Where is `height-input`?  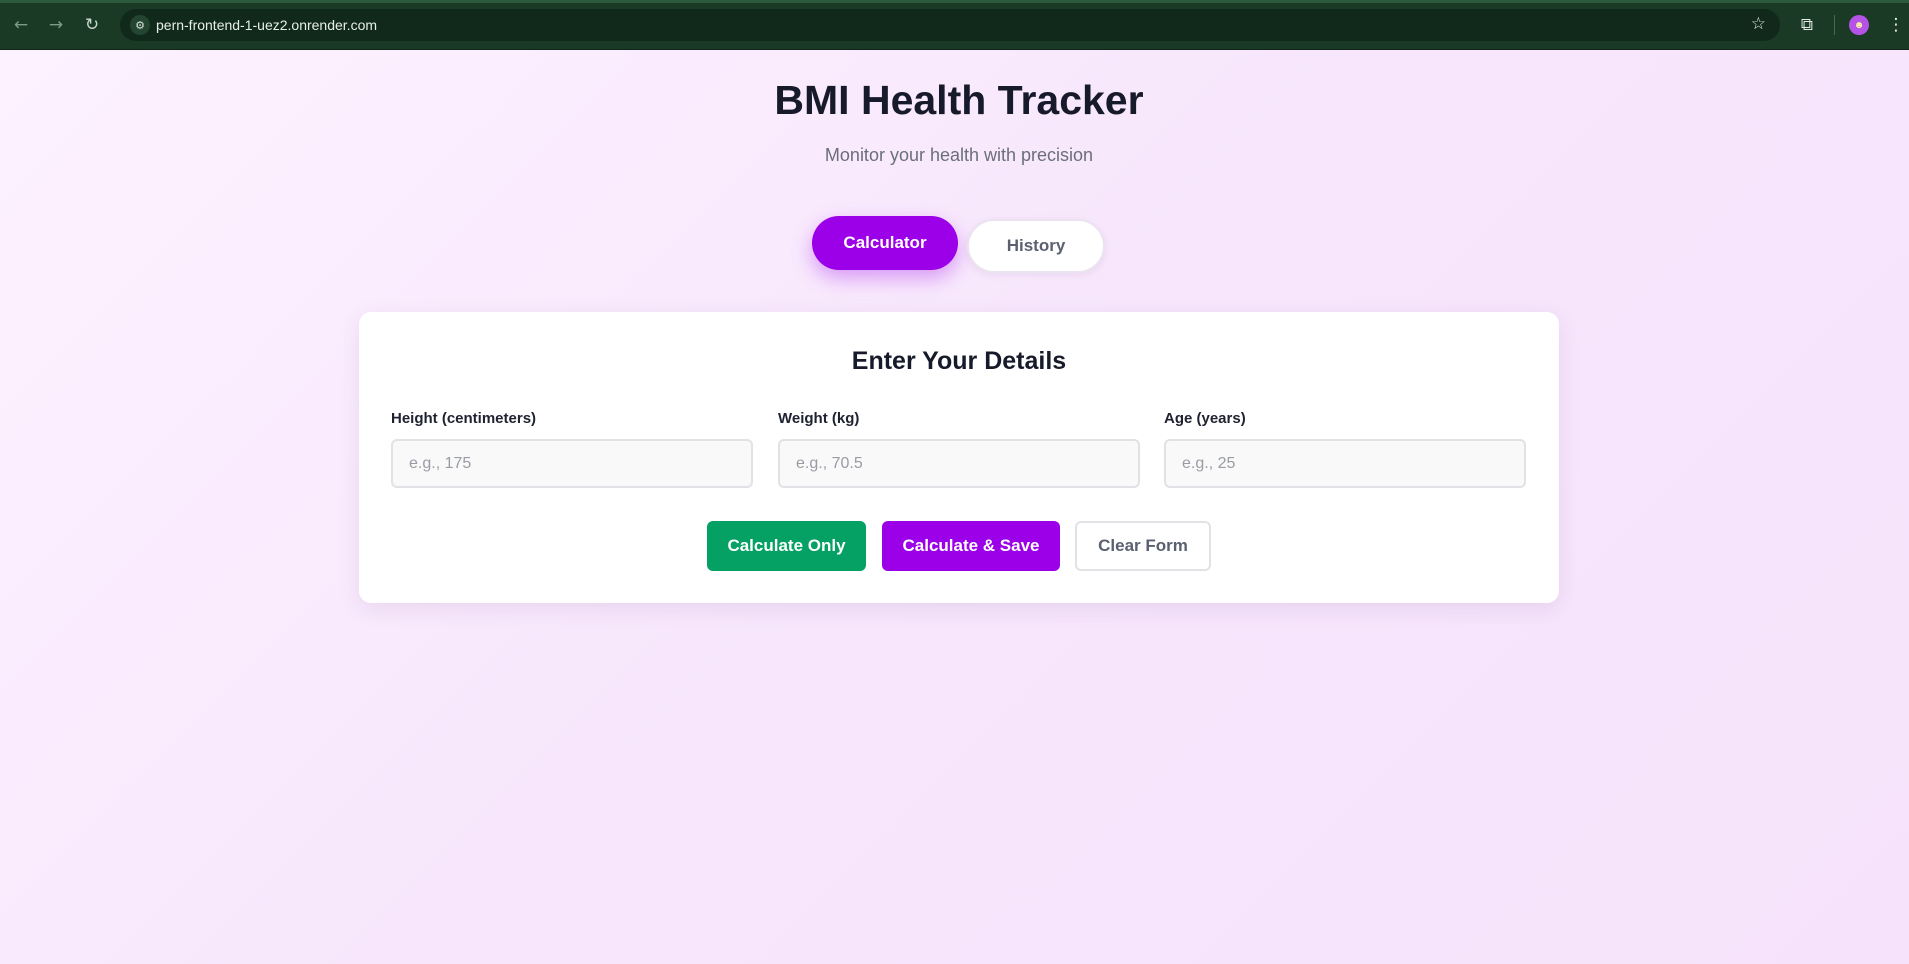 height-input is located at coordinates (572, 463).